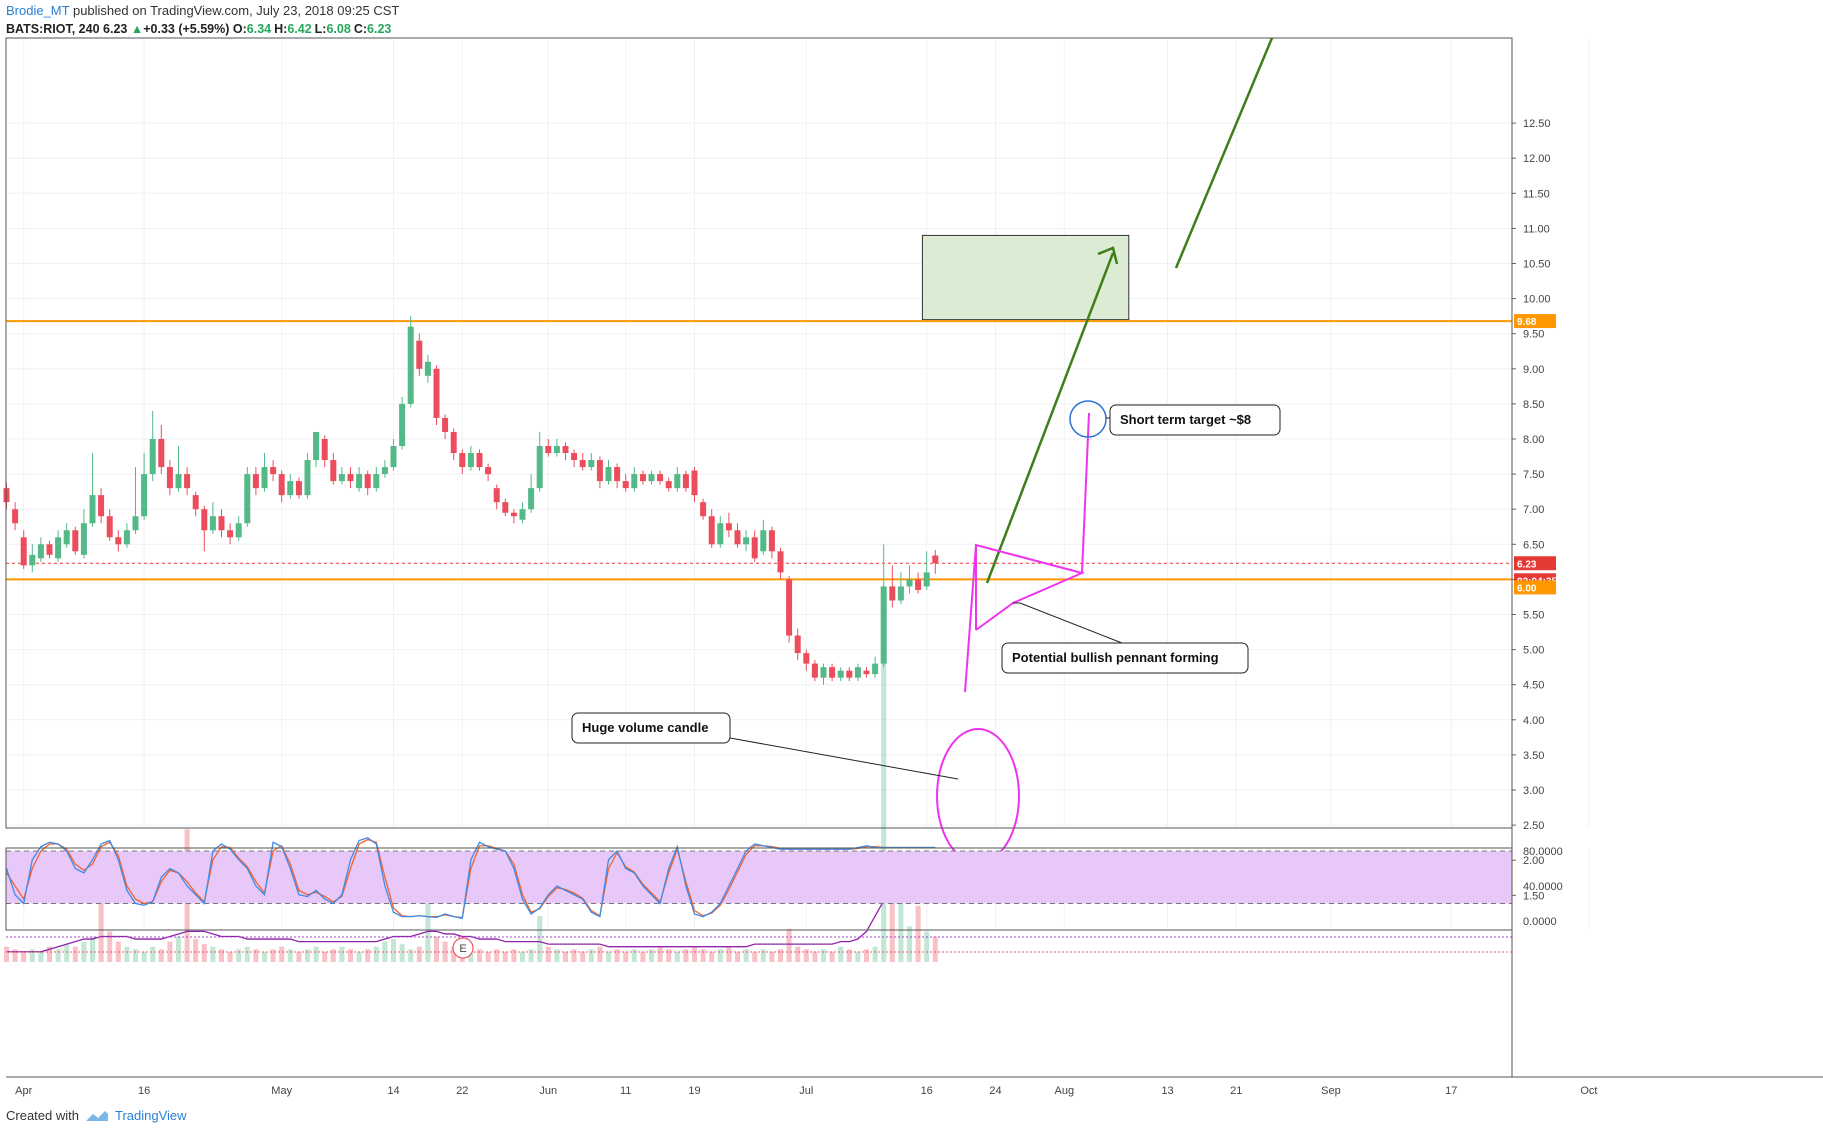 The width and height of the screenshot is (1823, 1135). Describe the element at coordinates (1533, 616) in the screenshot. I see `price-tick-label: 5.50` at that location.